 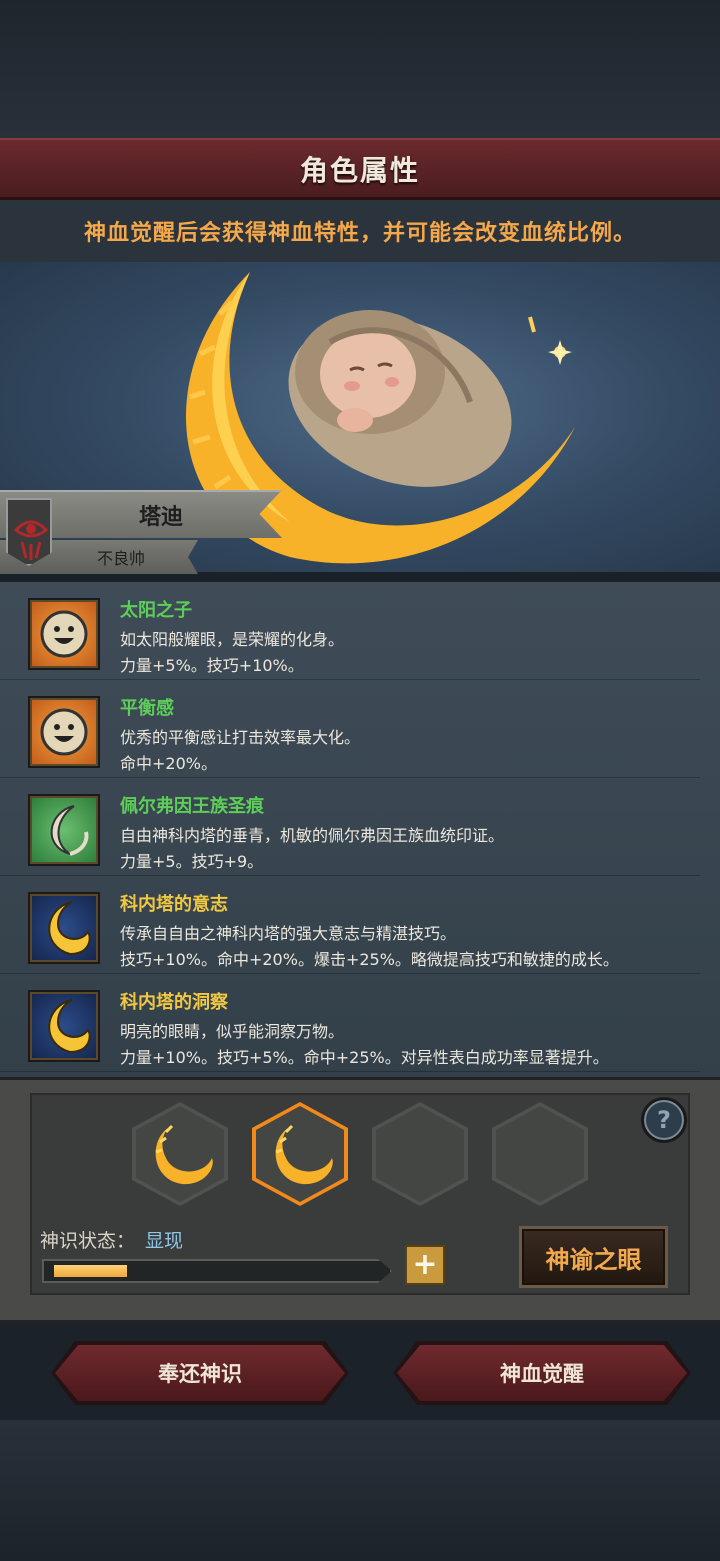 I want to click on panel-separator, so click(x=360, y=1323).